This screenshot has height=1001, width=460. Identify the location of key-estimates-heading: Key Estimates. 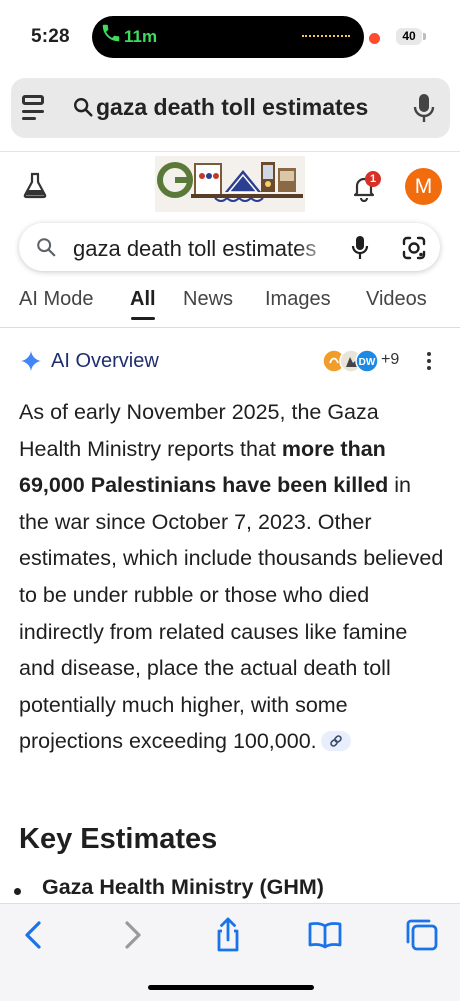
(118, 839).